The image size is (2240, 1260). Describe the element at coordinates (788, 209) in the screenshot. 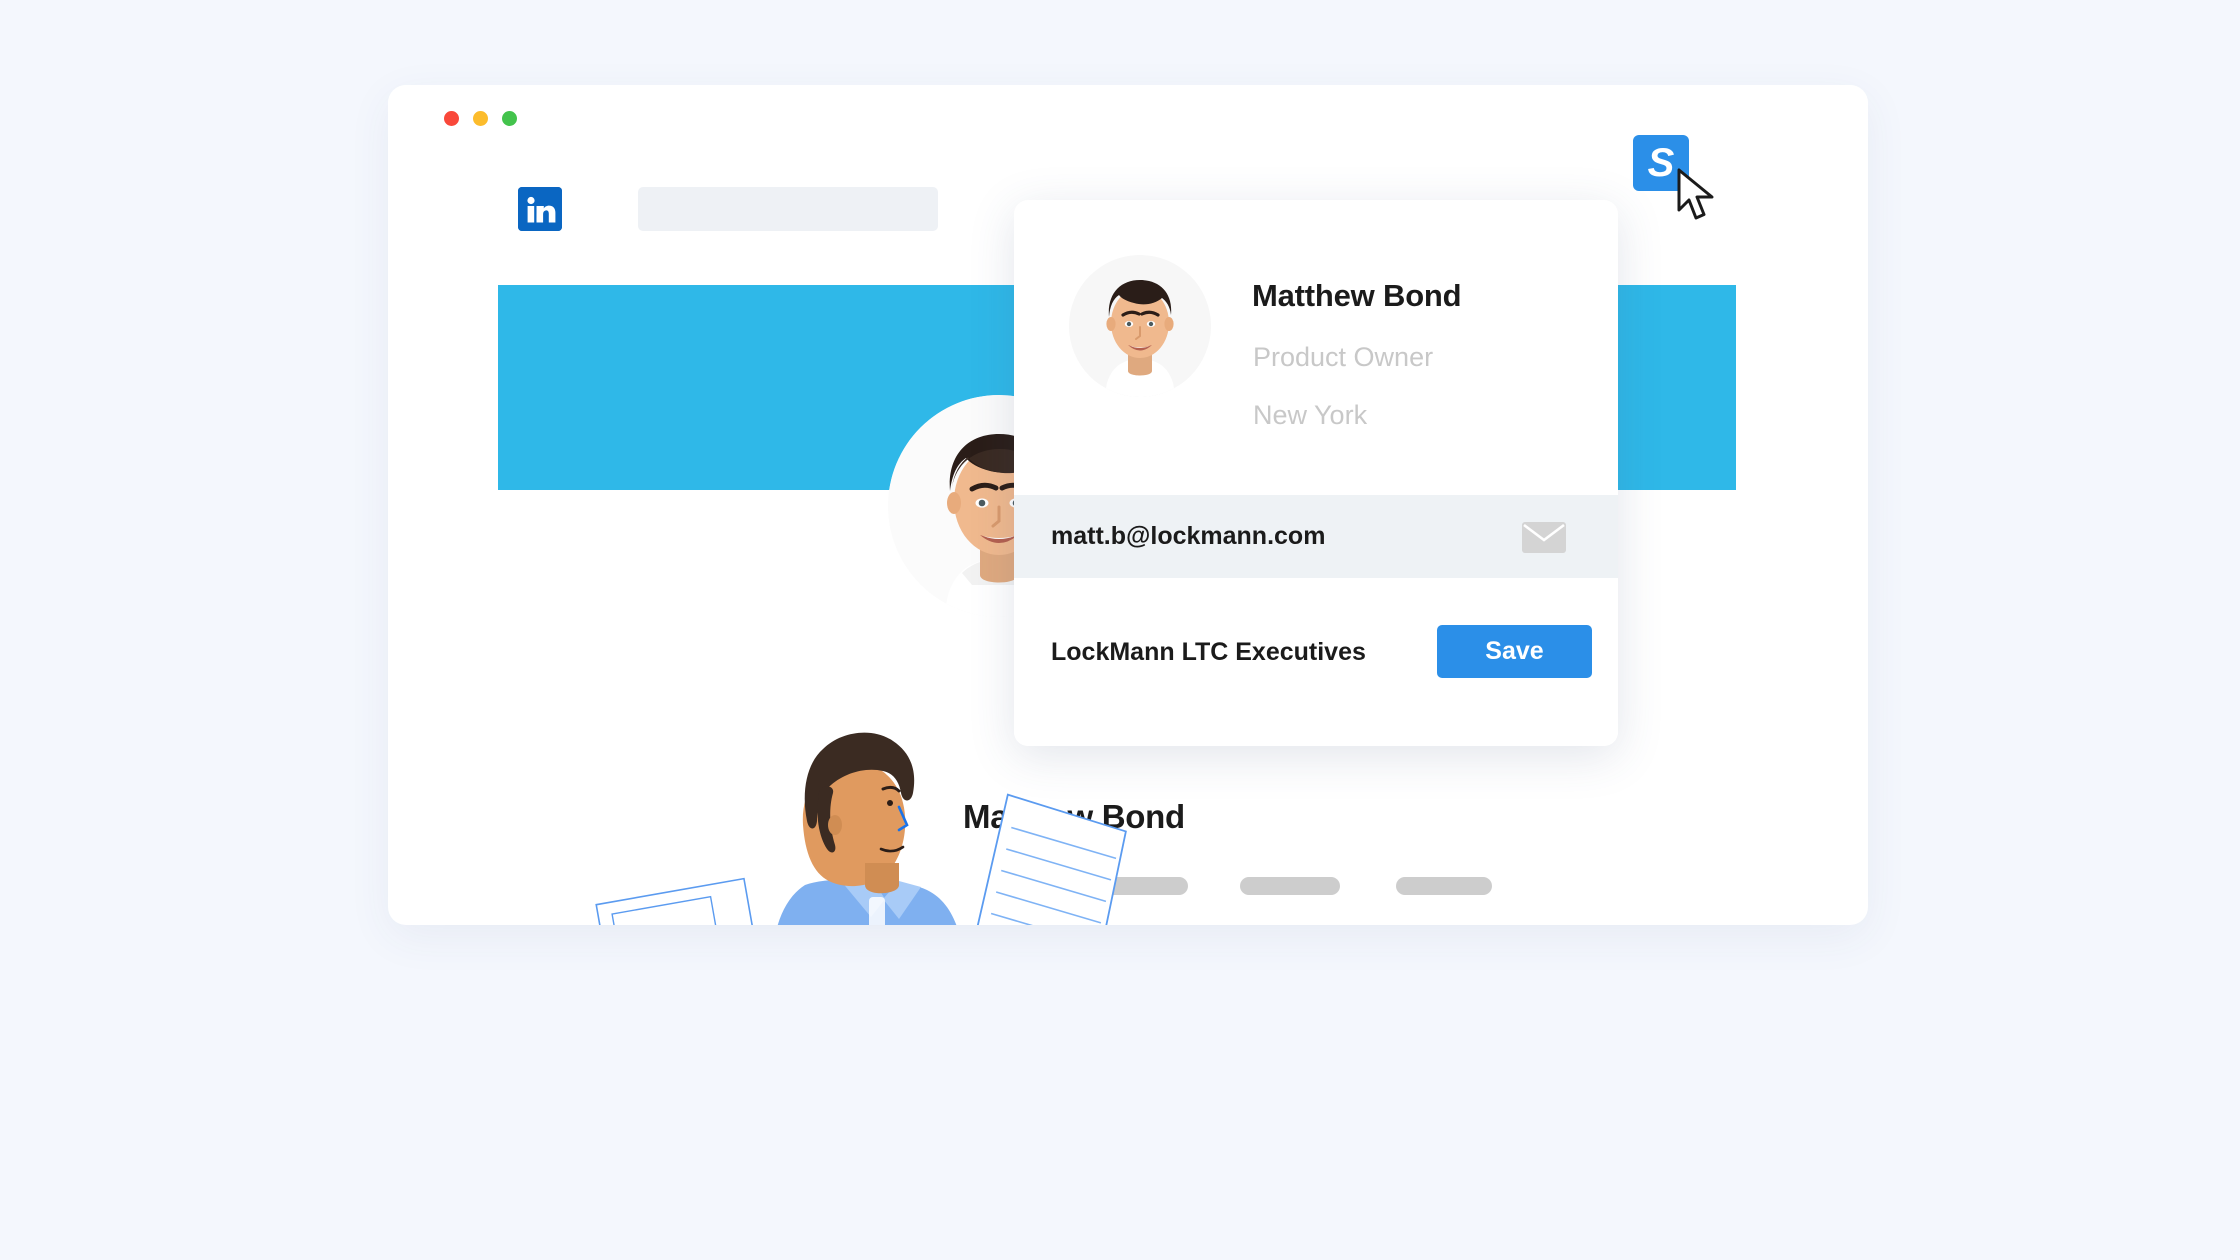

I see `search-input` at that location.